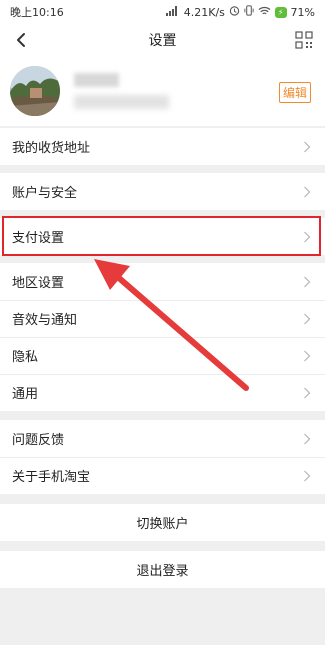 Image resolution: width=325 pixels, height=645 pixels. Describe the element at coordinates (162, 392) in the screenshot. I see `menu-item-general: 通用` at that location.